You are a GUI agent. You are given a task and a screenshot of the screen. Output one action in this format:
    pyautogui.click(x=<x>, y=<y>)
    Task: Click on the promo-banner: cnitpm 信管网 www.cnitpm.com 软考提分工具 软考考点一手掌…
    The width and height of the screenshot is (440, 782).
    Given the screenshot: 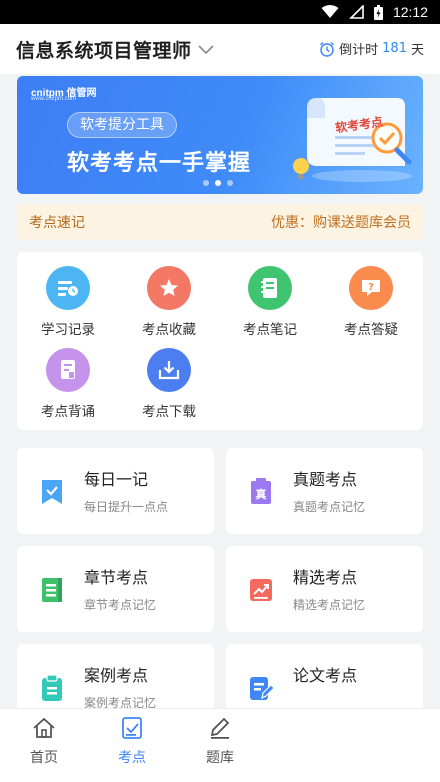 What is the action you would take?
    pyautogui.click(x=220, y=135)
    